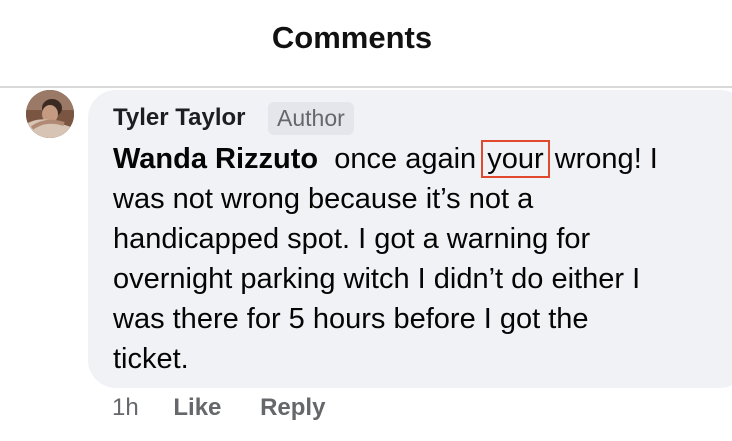 Image resolution: width=732 pixels, height=441 pixels. Describe the element at coordinates (179, 118) in the screenshot. I see `comment-author-name: Tyler Taylor` at that location.